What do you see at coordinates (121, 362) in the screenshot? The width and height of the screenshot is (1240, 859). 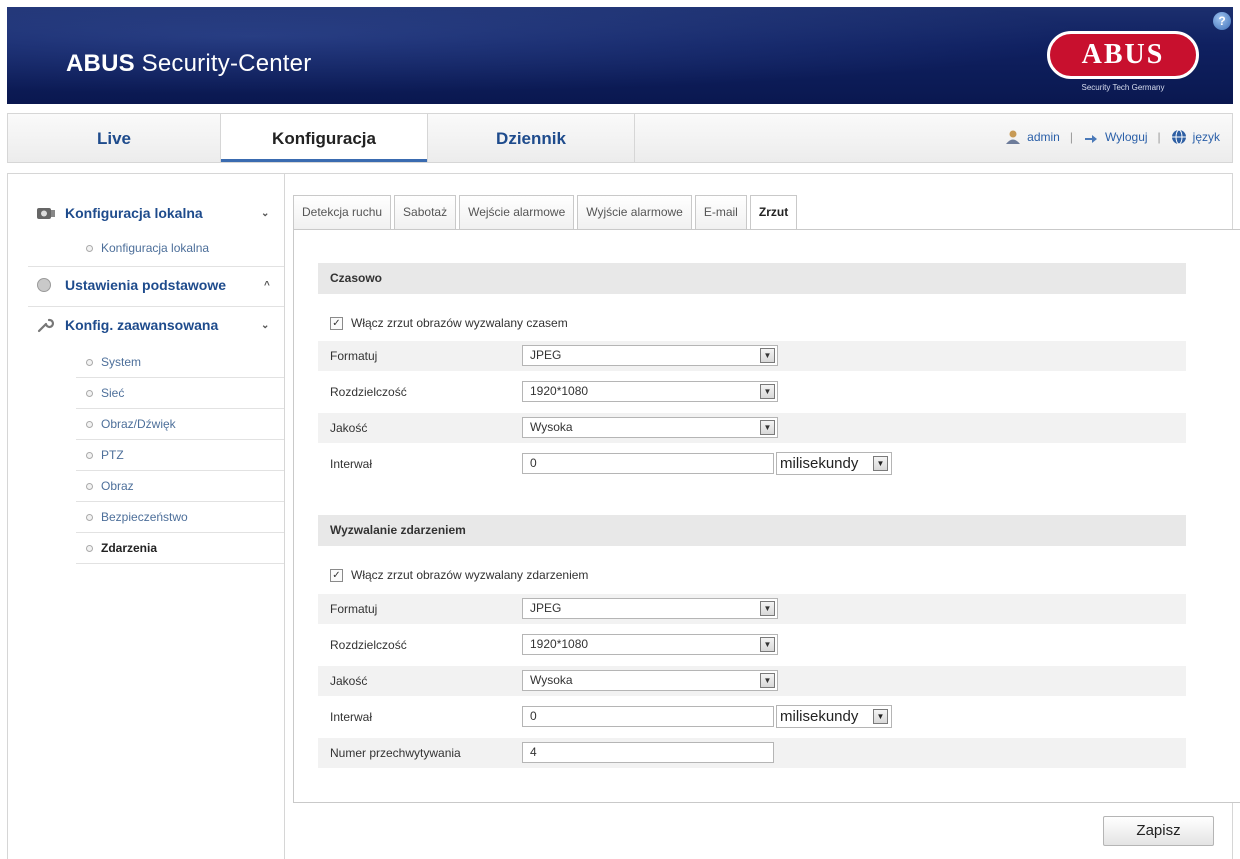 I see `sidebar-item-label: System` at bounding box center [121, 362].